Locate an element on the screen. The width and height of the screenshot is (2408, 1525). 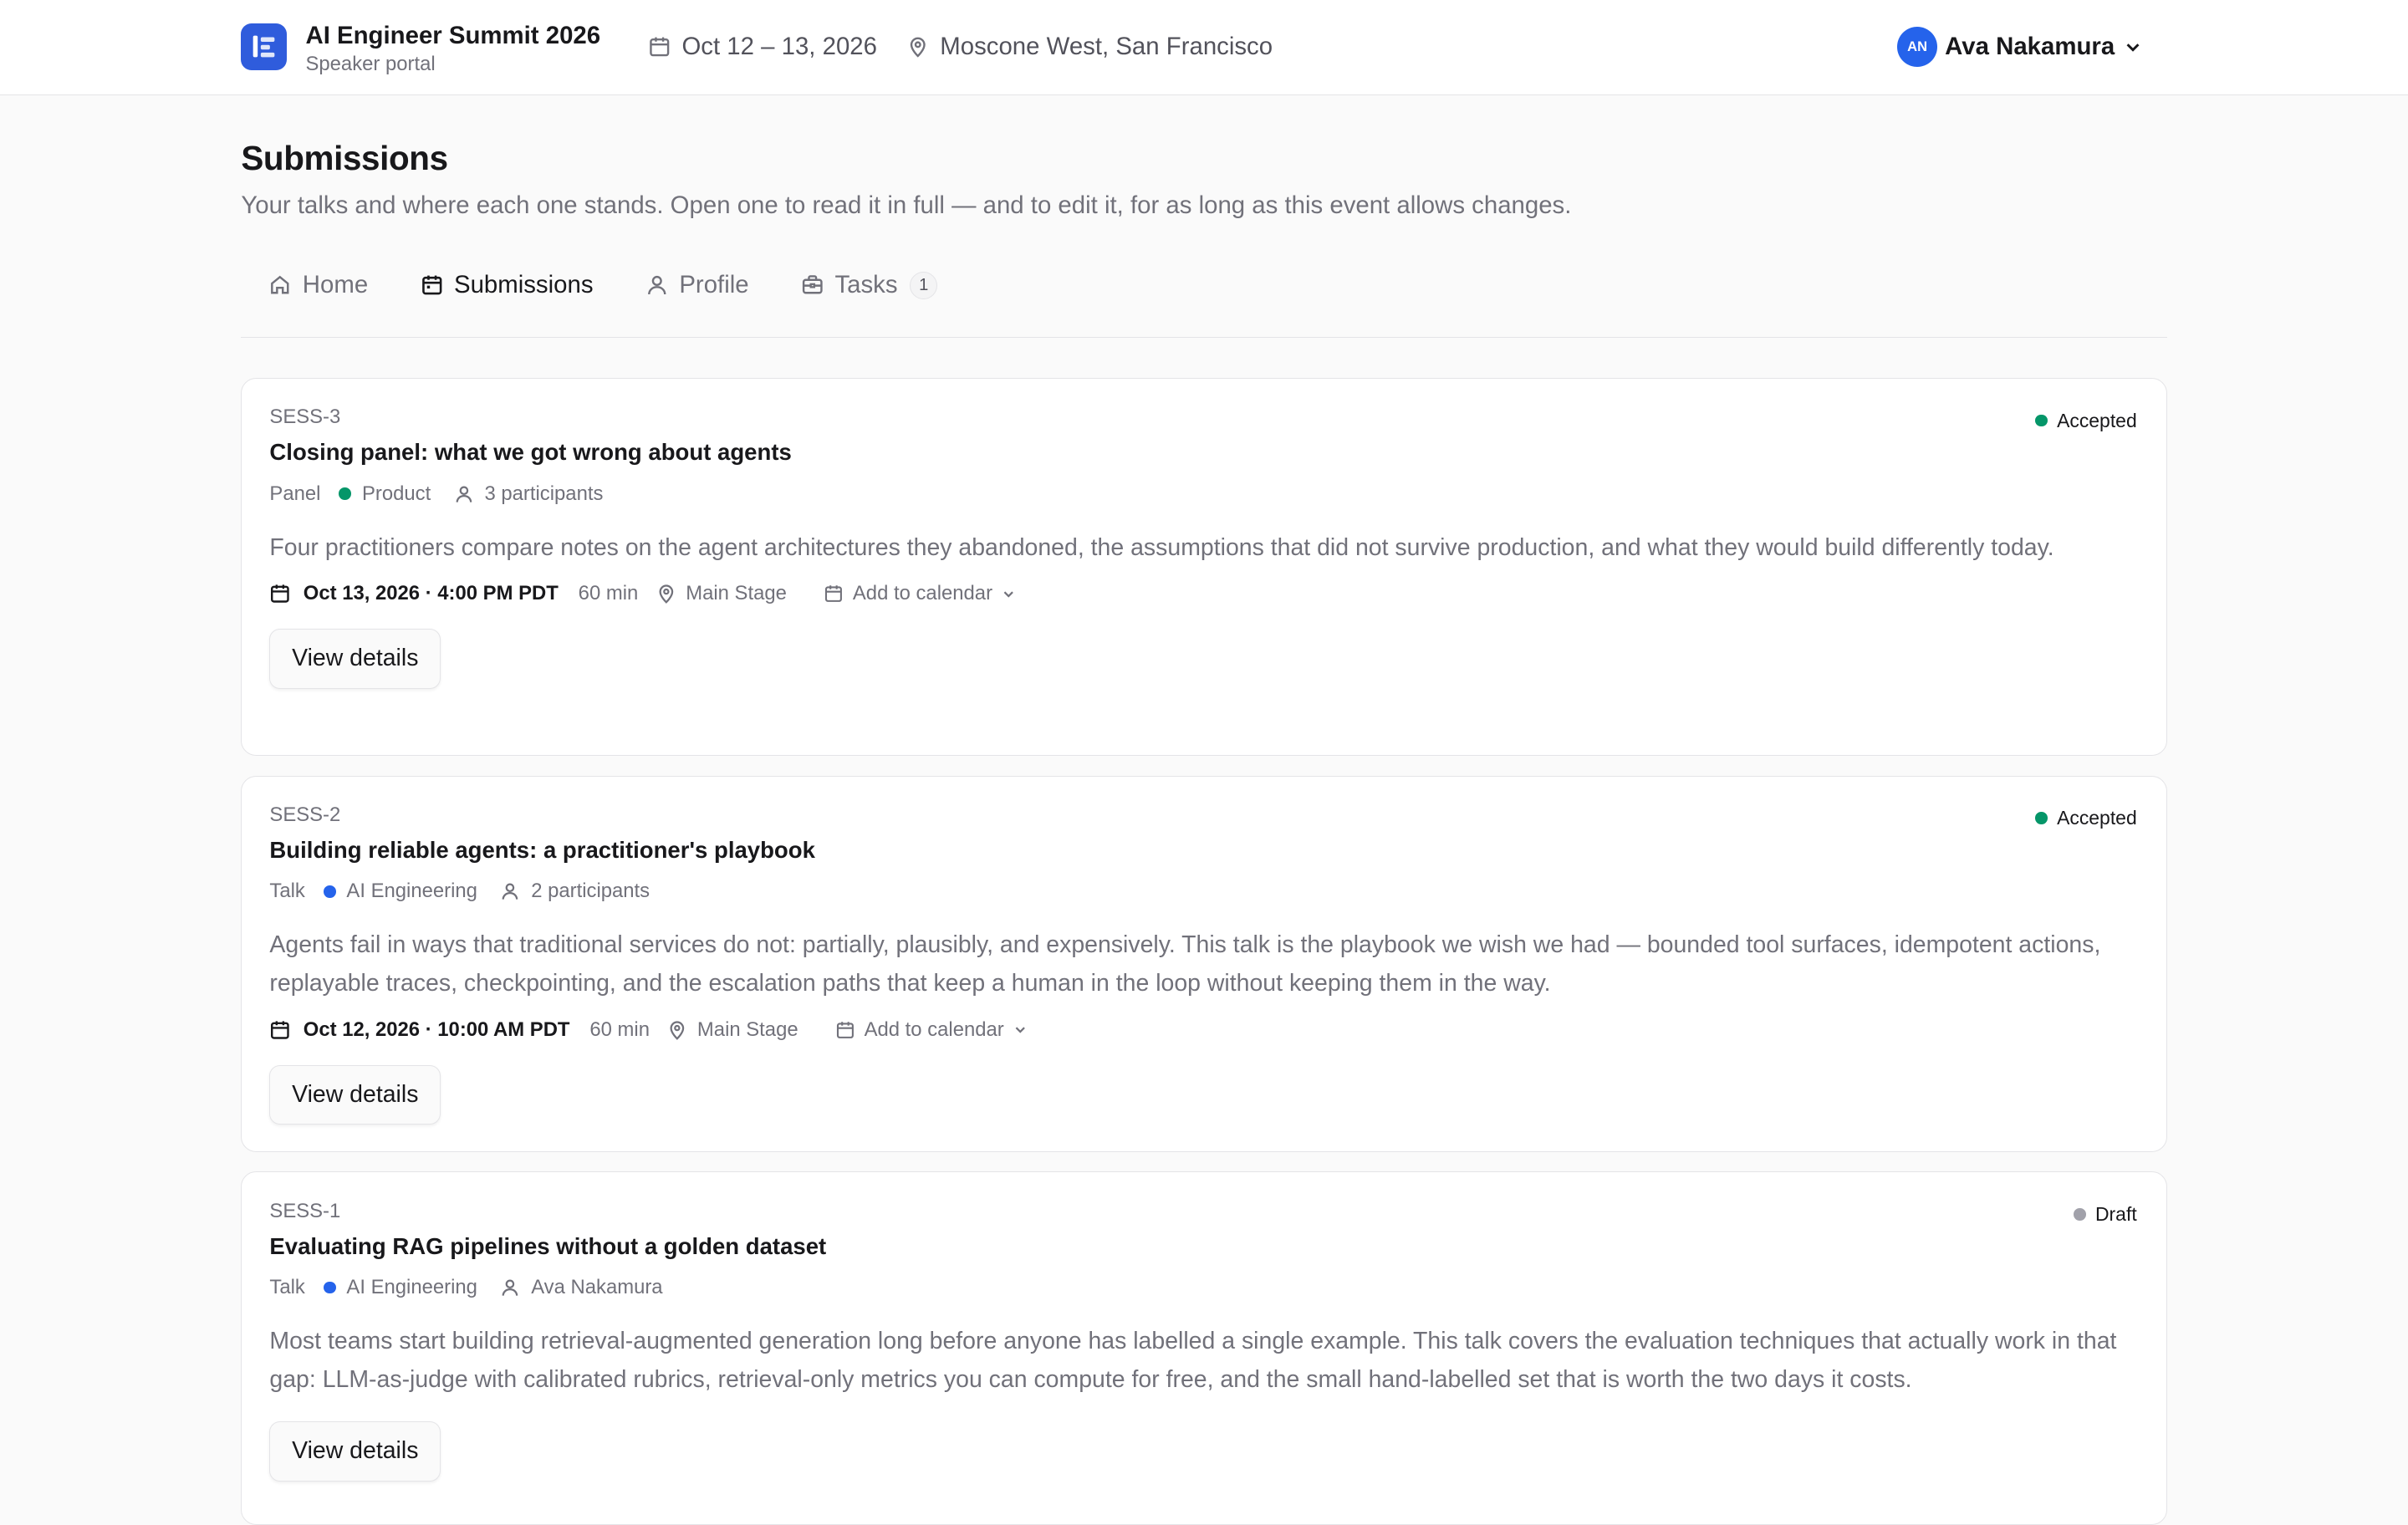
user-name: Ava Nakamura is located at coordinates (2030, 47).